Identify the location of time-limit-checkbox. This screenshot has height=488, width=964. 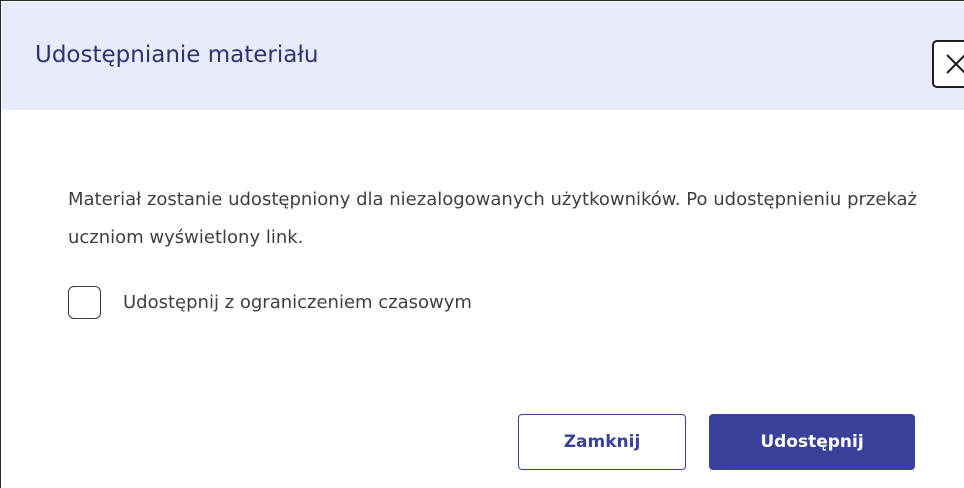
(84, 302).